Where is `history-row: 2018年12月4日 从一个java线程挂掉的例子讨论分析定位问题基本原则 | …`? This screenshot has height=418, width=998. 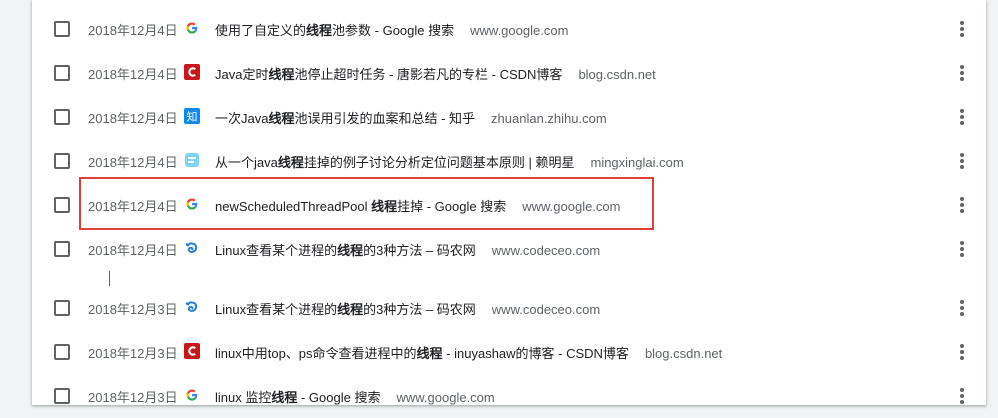
history-row: 2018年12月4日 从一个java线程挂掉的例子讨论分析定位问题基本原则 | … is located at coordinates (509, 161).